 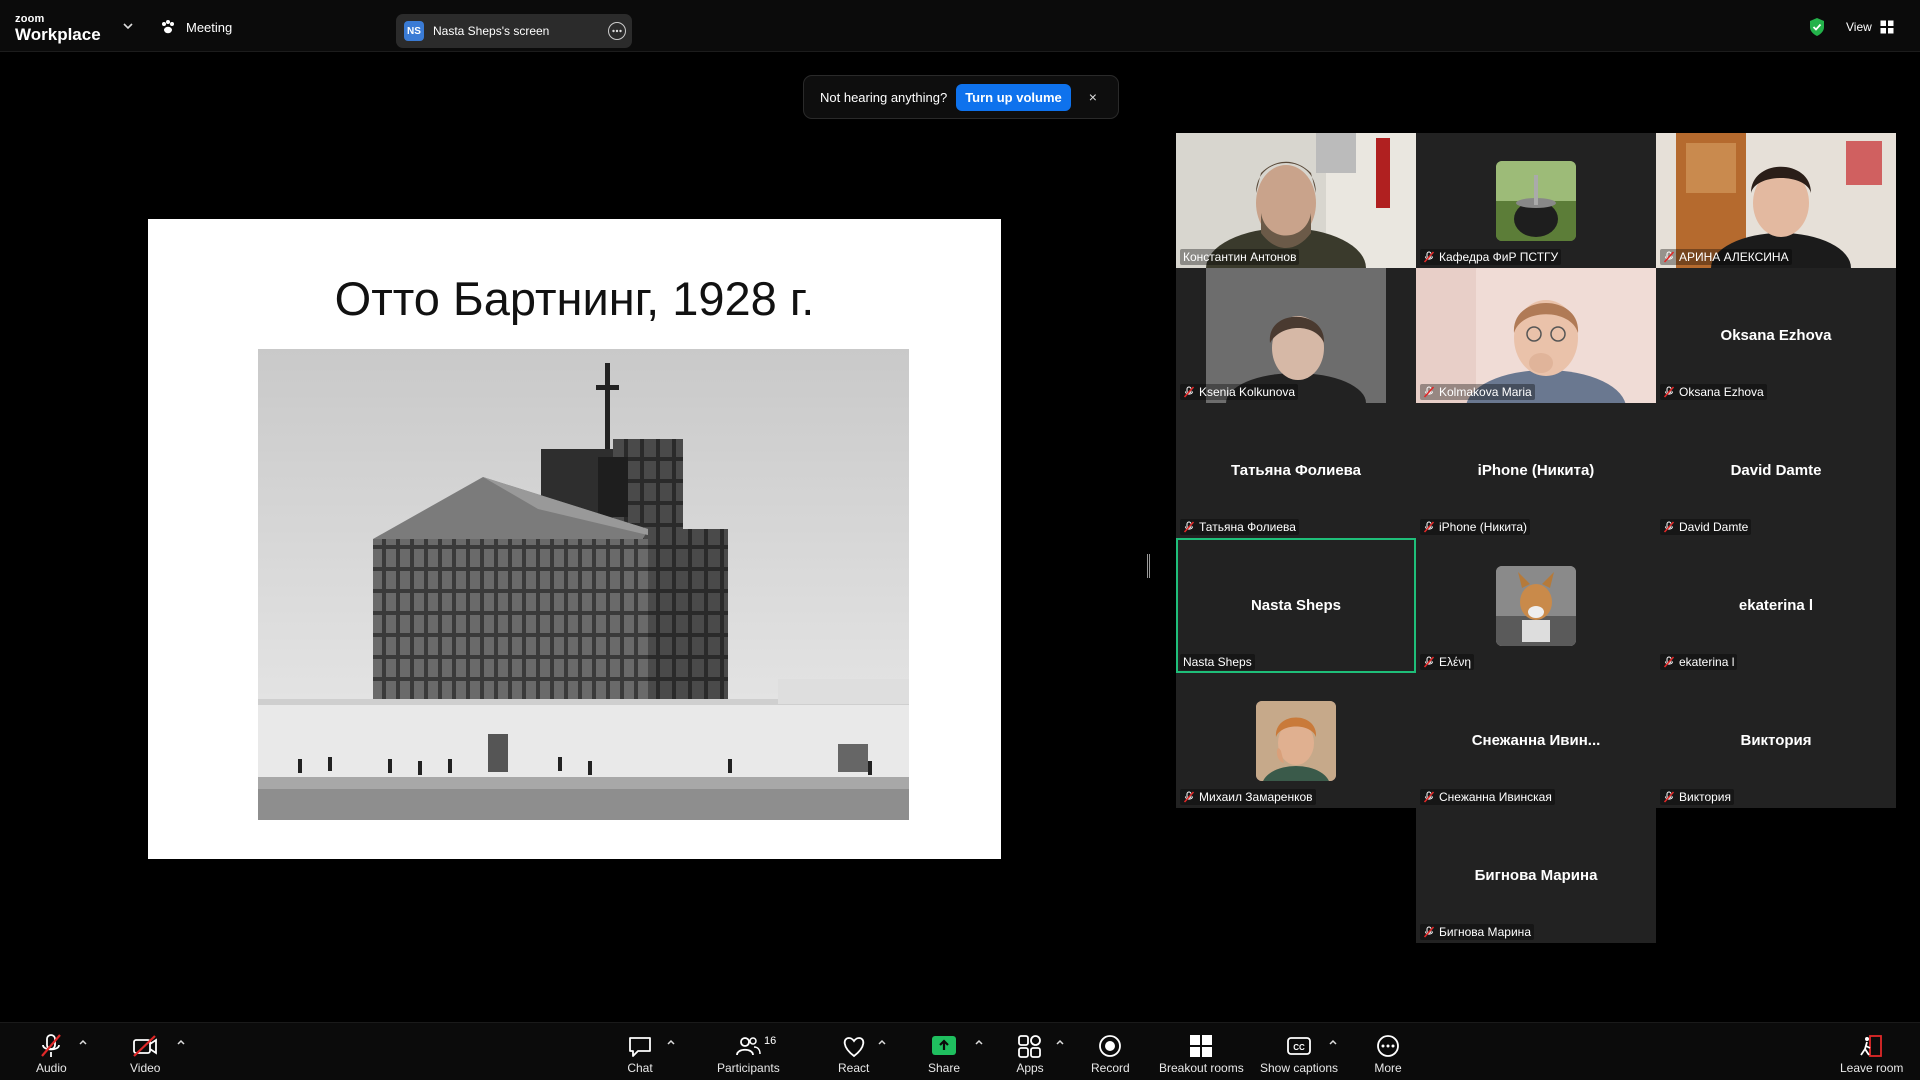 I want to click on more-label: More, so click(x=1388, y=1068).